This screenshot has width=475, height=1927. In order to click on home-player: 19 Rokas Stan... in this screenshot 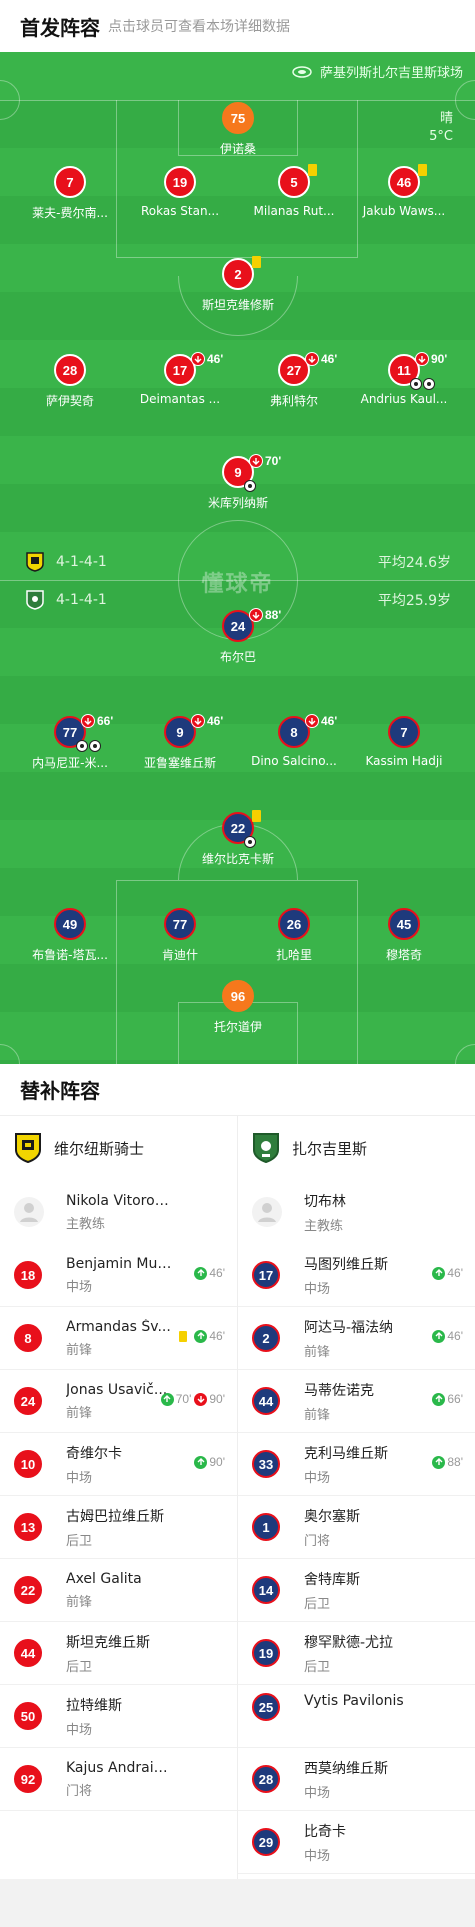, I will do `click(180, 192)`.